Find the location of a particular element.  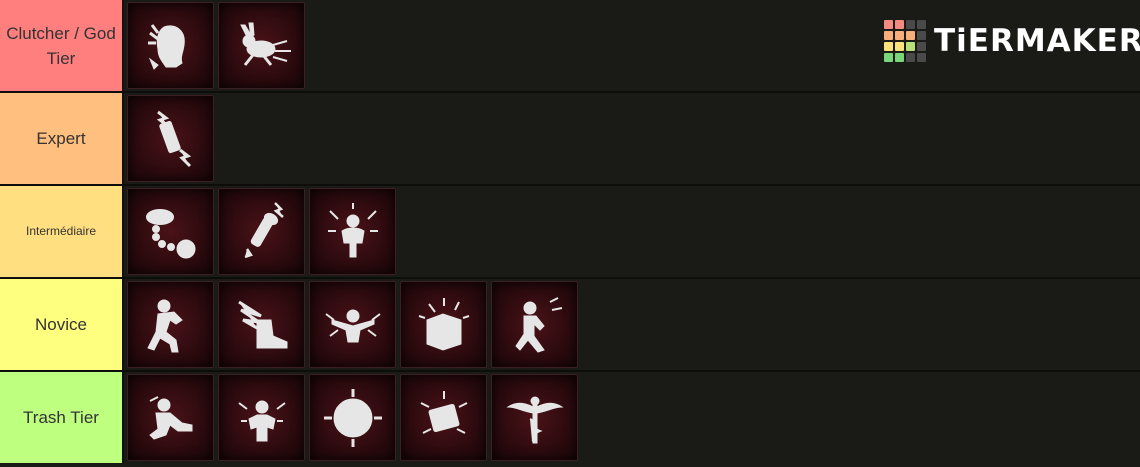

tiermaker-logo-grid-icon is located at coordinates (905, 41).